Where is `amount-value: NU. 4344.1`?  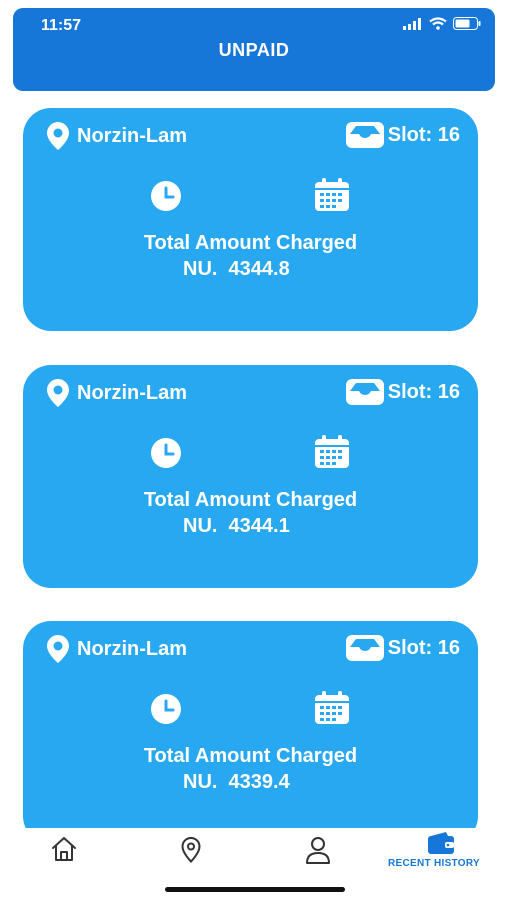 amount-value: NU. 4344.1 is located at coordinates (236, 526).